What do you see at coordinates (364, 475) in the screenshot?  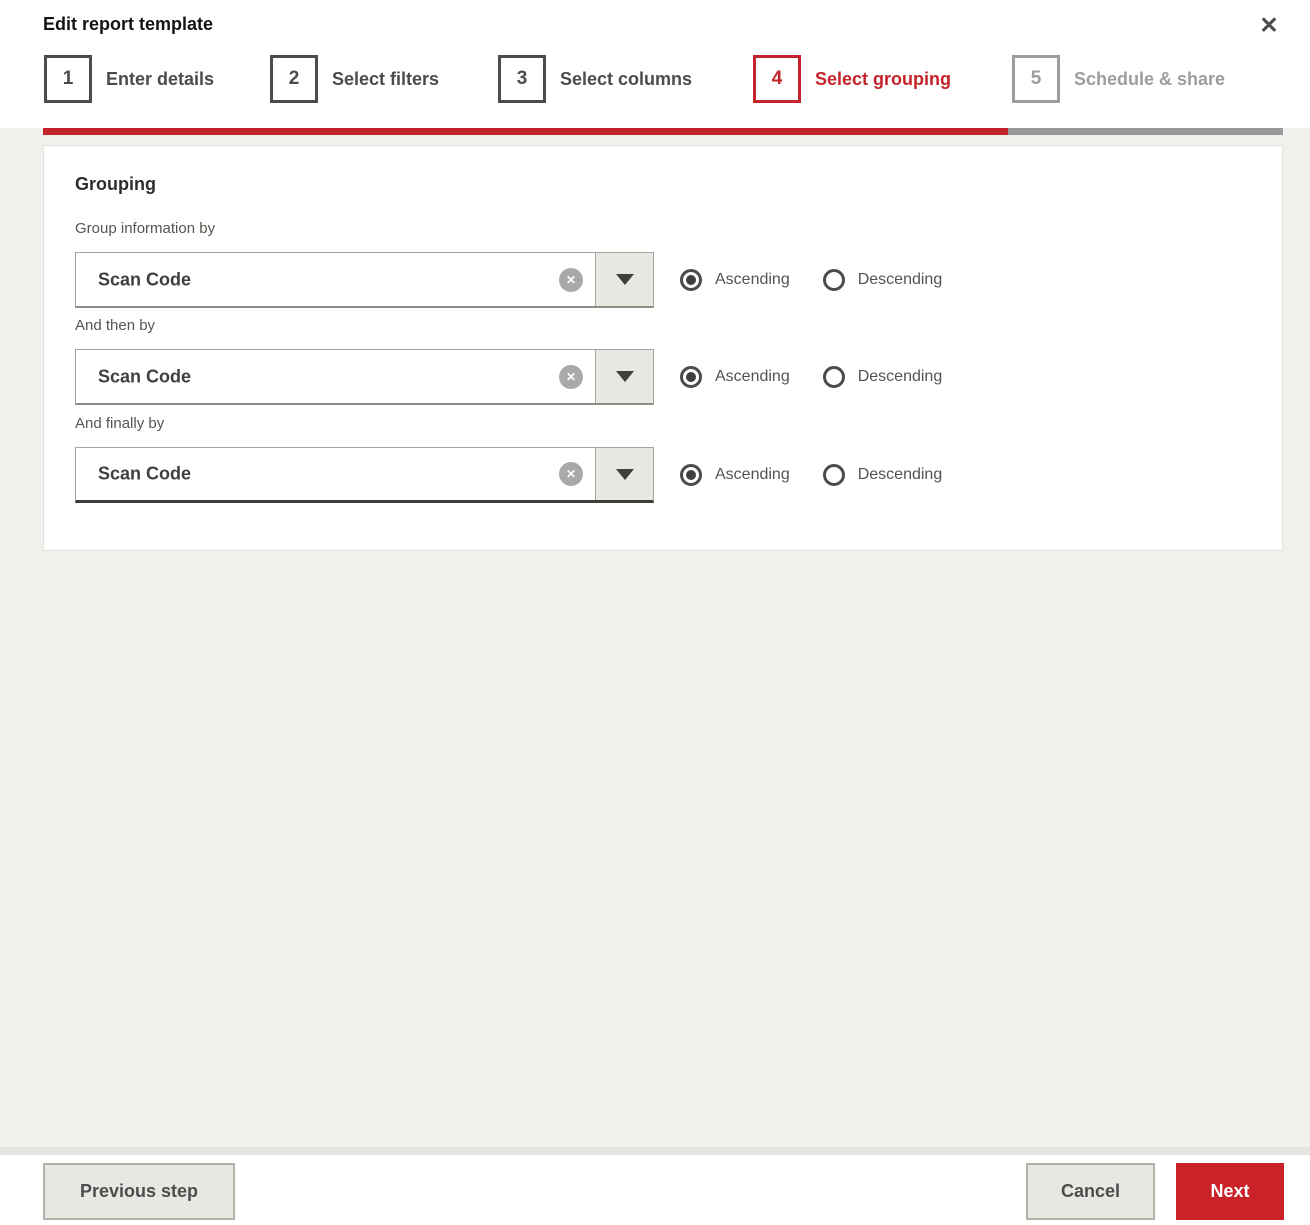 I see `group-by-dropdown-3: Scan Code ✕` at bounding box center [364, 475].